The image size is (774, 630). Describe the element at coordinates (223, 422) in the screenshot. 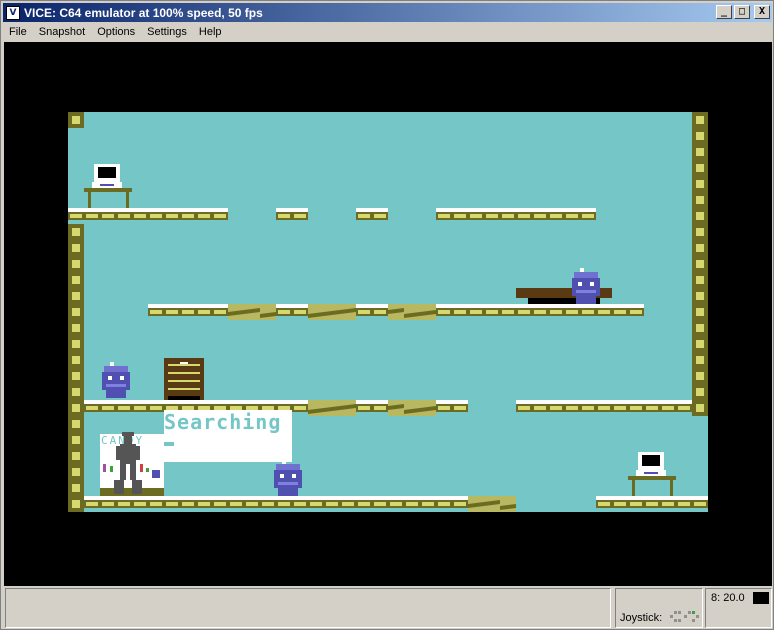

I see `searching-label: Searching` at that location.